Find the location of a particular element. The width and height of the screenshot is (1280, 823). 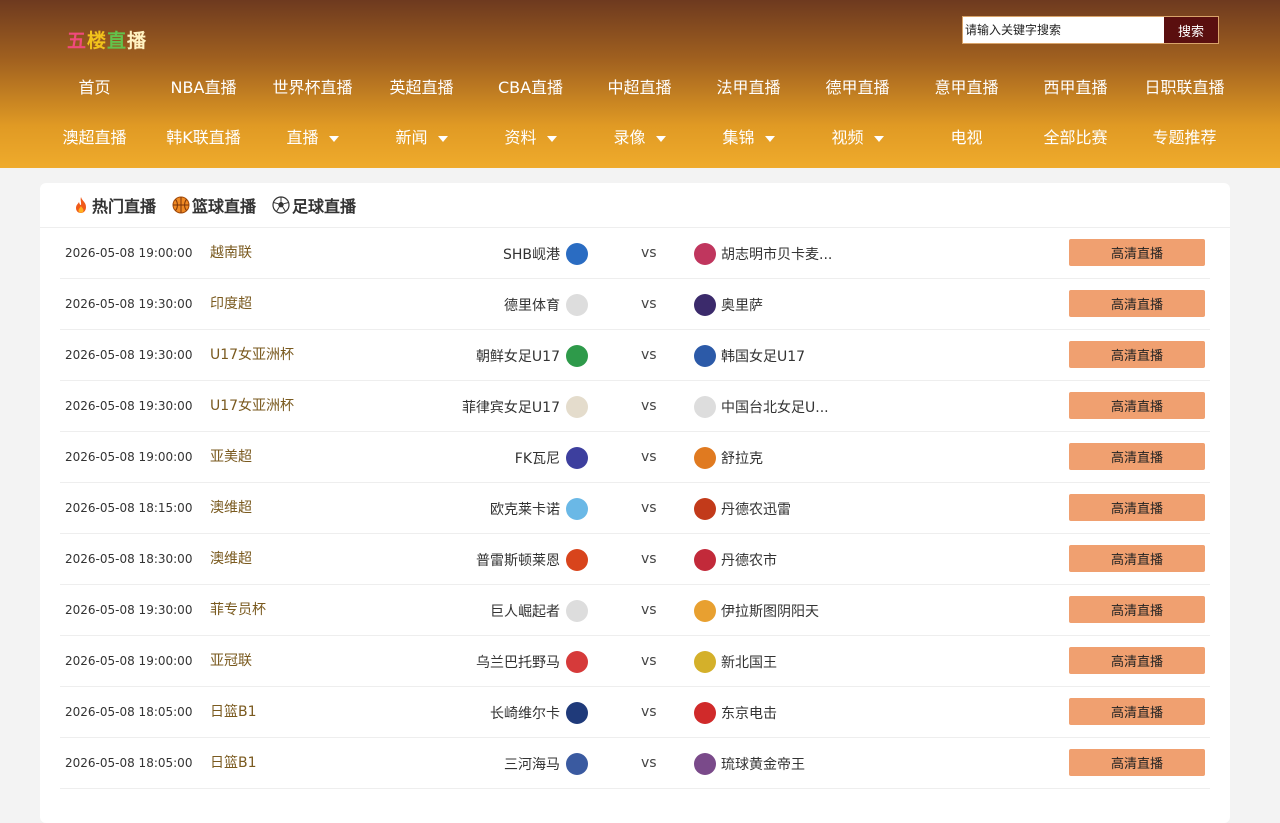

home-team-name: 欧克莱卡诺 is located at coordinates (525, 509).